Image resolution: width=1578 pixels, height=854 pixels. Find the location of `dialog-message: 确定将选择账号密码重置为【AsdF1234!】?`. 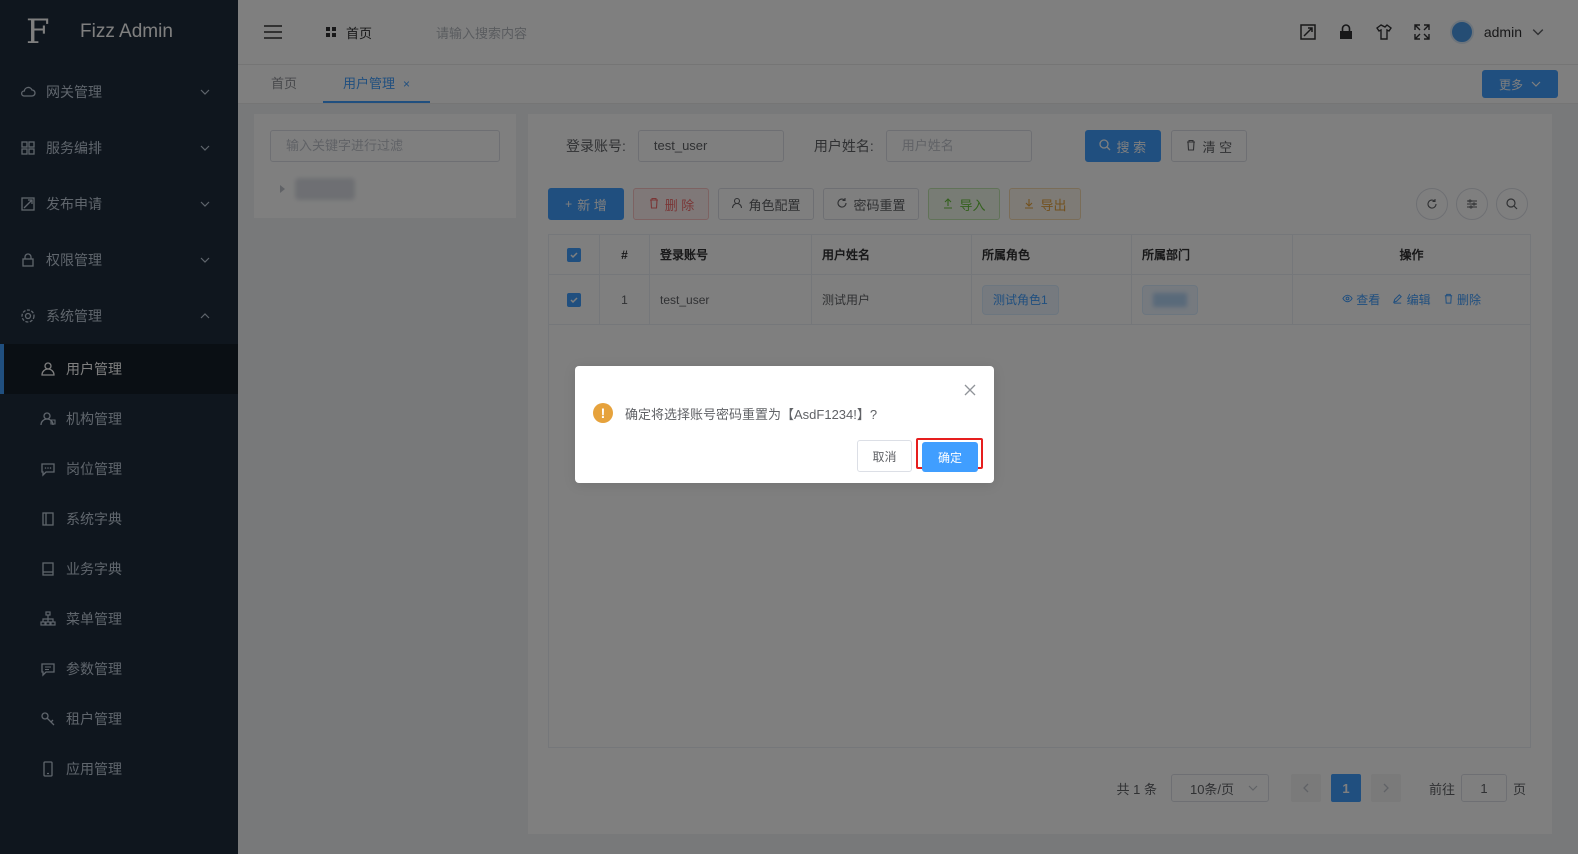

dialog-message: 确定将选择账号密码重置为【AsdF1234!】? is located at coordinates (751, 414).